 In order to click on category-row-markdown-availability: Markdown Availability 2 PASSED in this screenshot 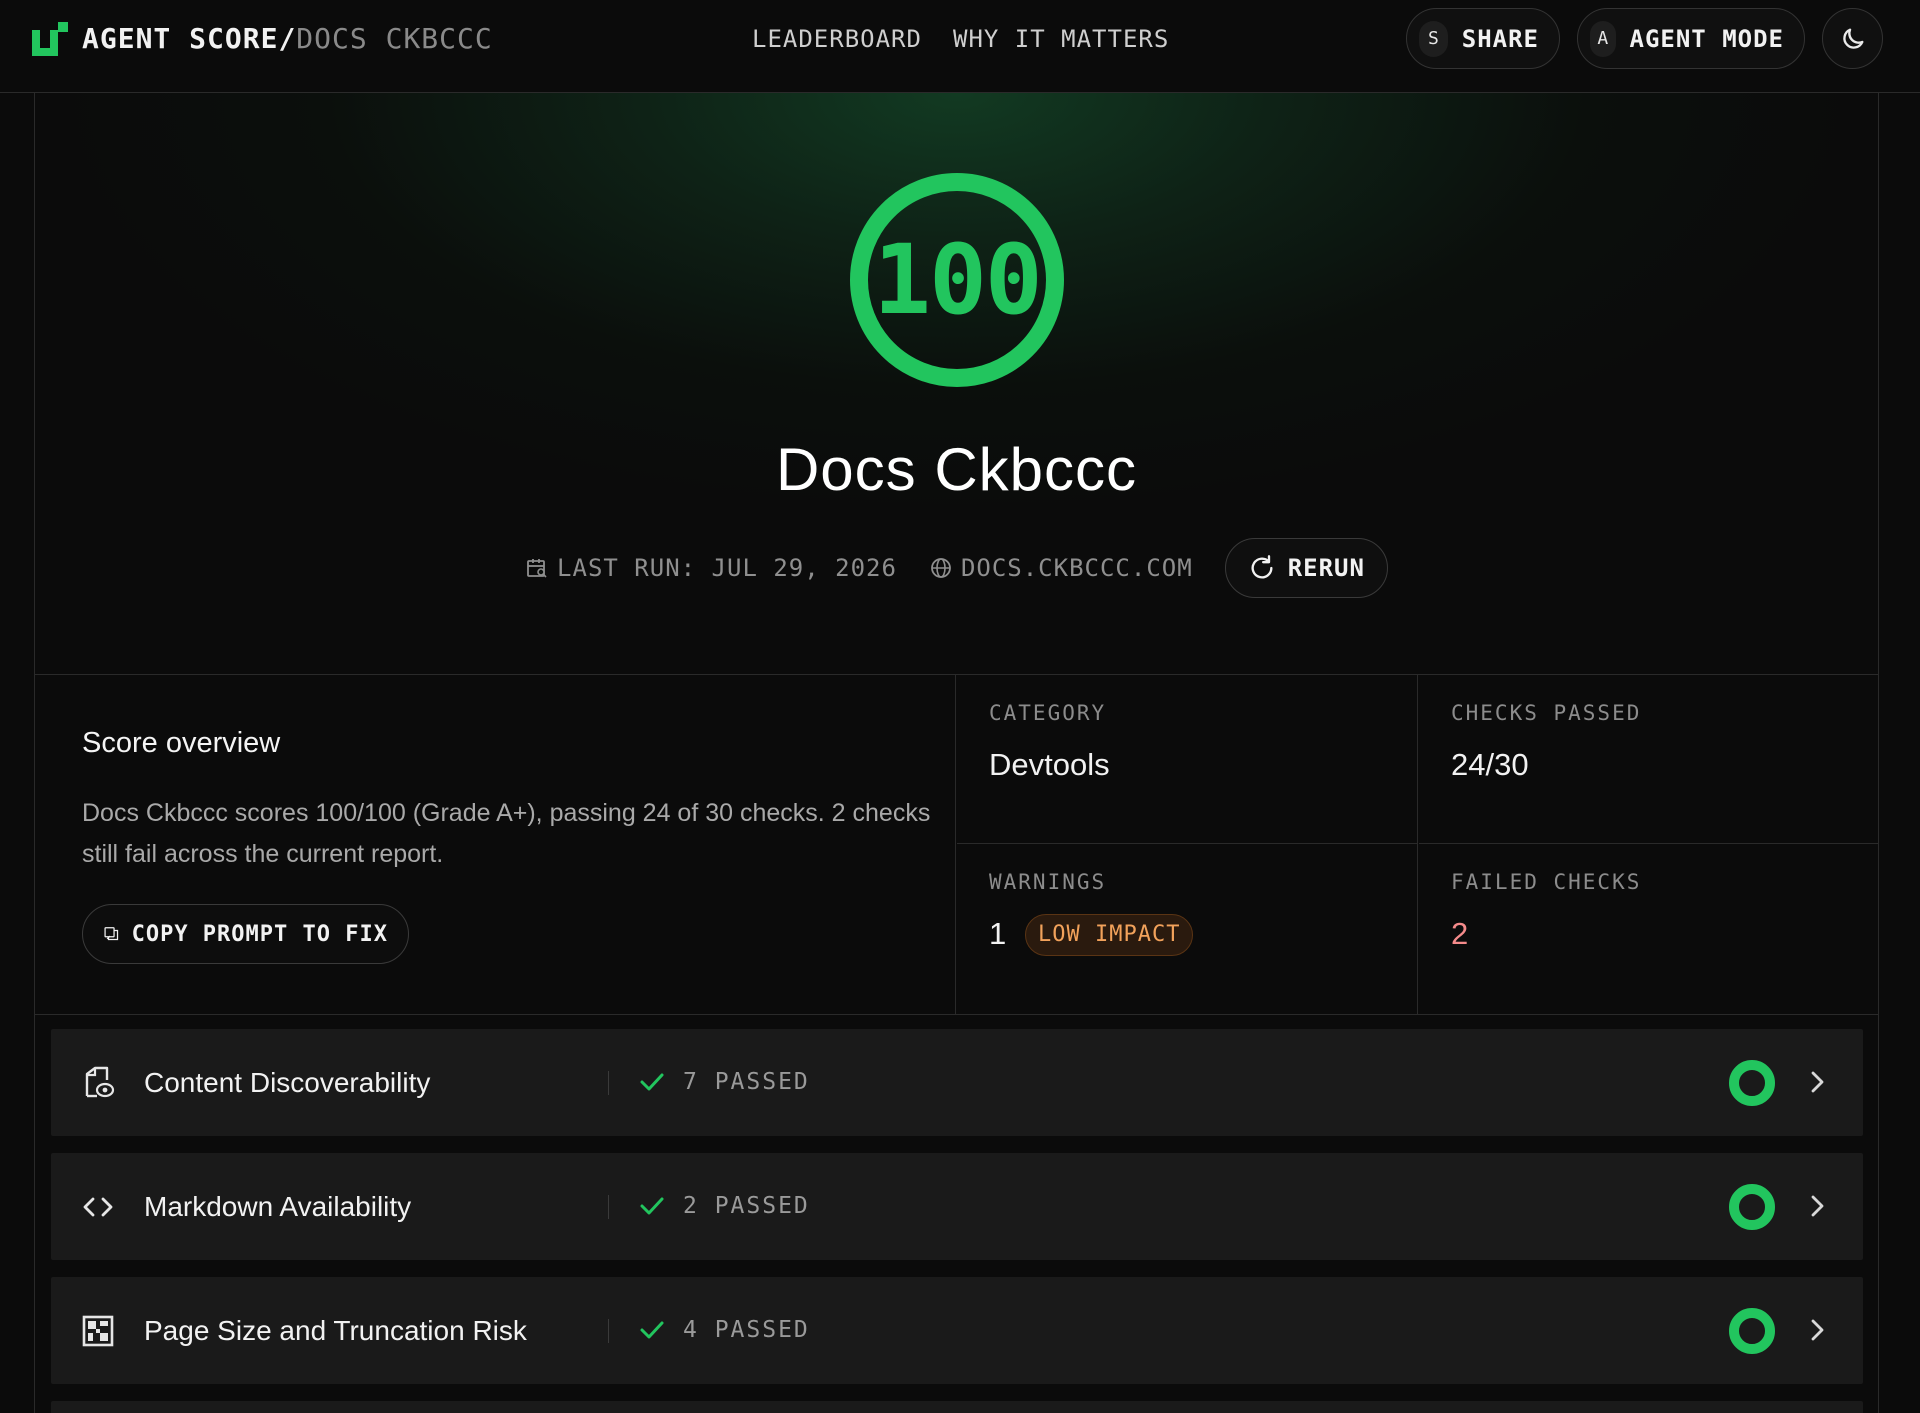, I will do `click(957, 1206)`.